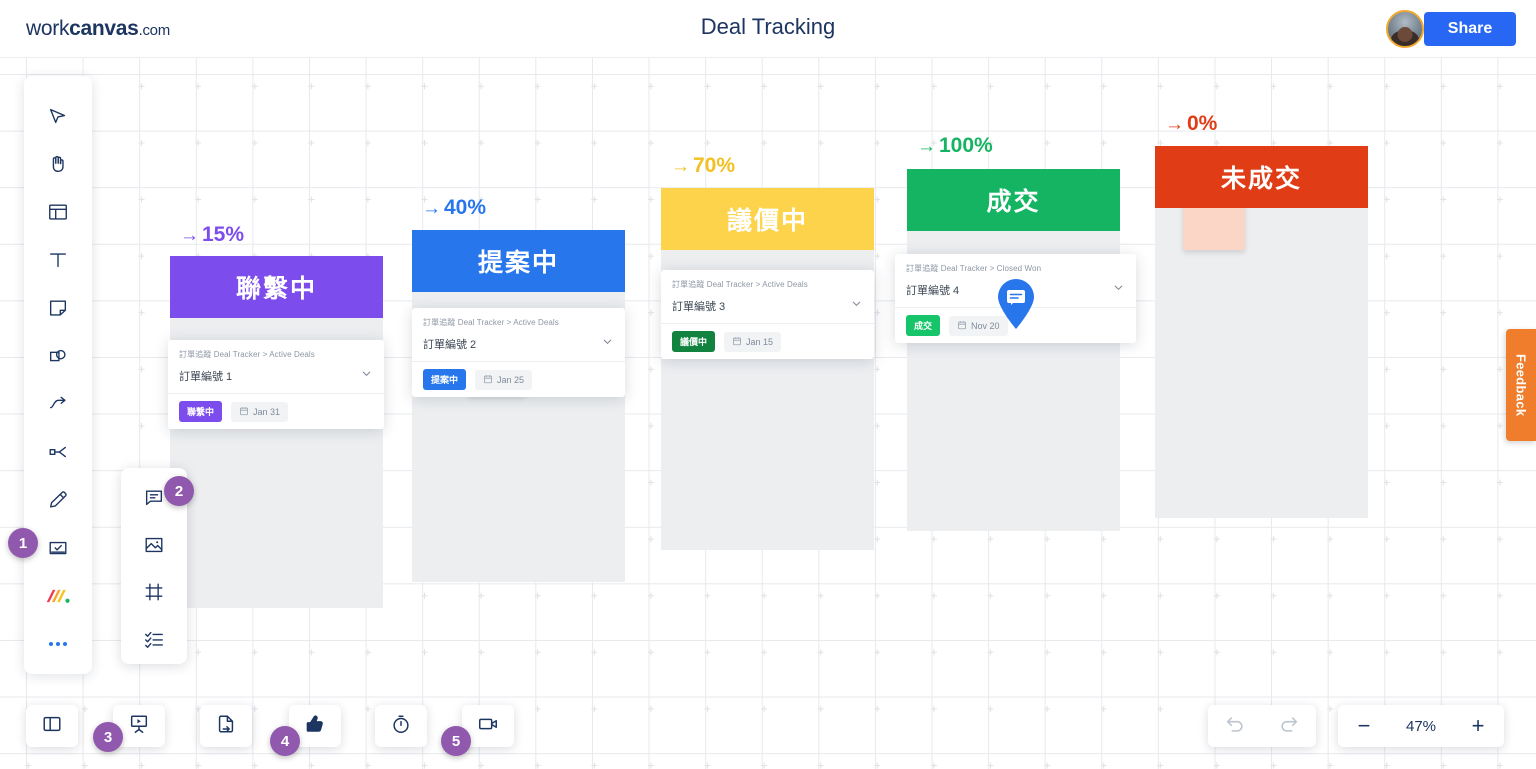  I want to click on redo-icon, so click(1289, 726).